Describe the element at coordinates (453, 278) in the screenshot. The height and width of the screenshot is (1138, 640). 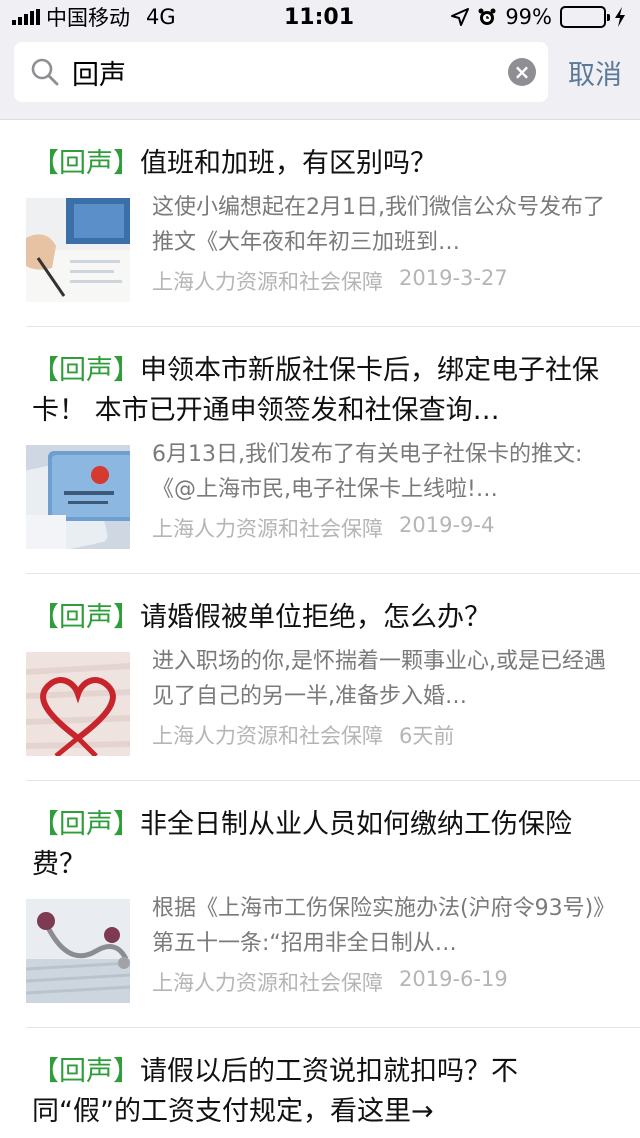
I see `date-label: 2019-3-27` at that location.